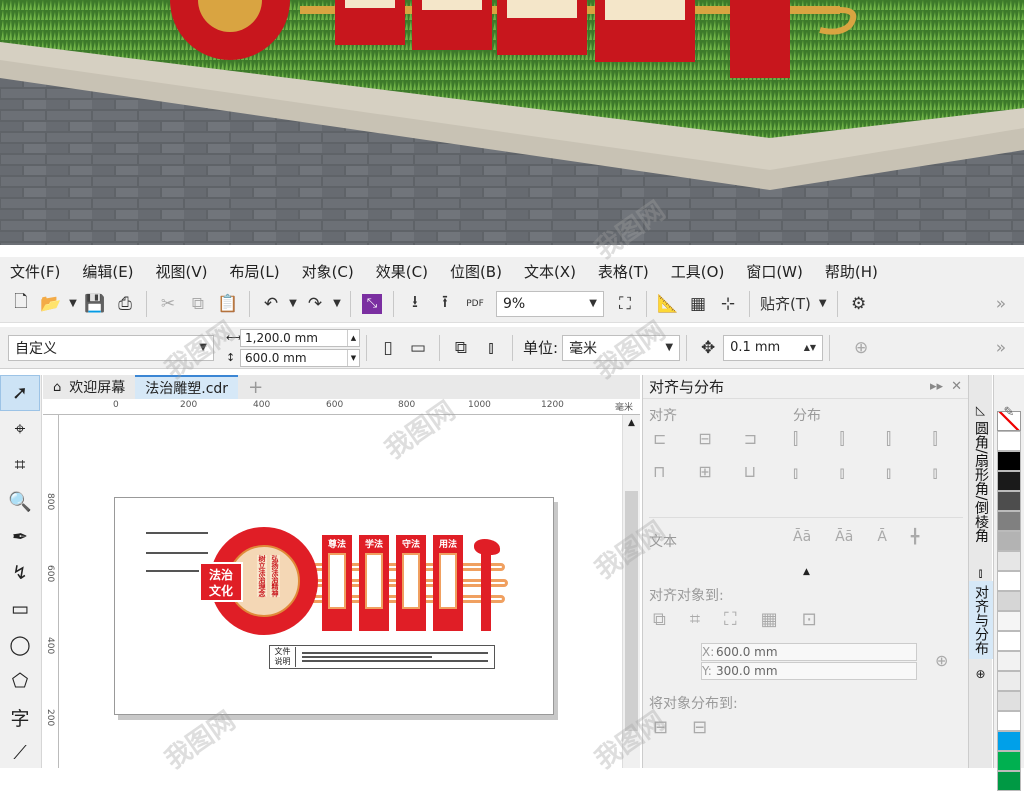 Image resolution: width=1024 pixels, height=791 pixels. Describe the element at coordinates (337, 304) in the screenshot. I see `redo-dropdown-icon: ▼` at that location.